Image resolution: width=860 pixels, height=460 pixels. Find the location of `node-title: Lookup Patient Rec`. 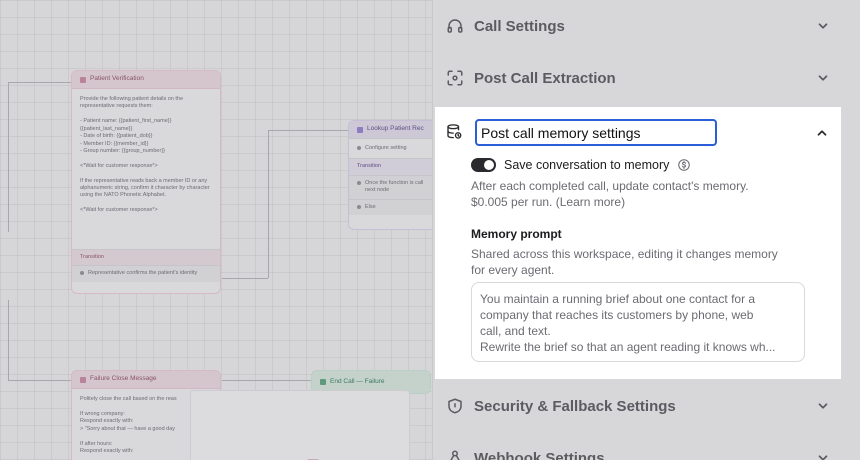

node-title: Lookup Patient Rec is located at coordinates (395, 129).